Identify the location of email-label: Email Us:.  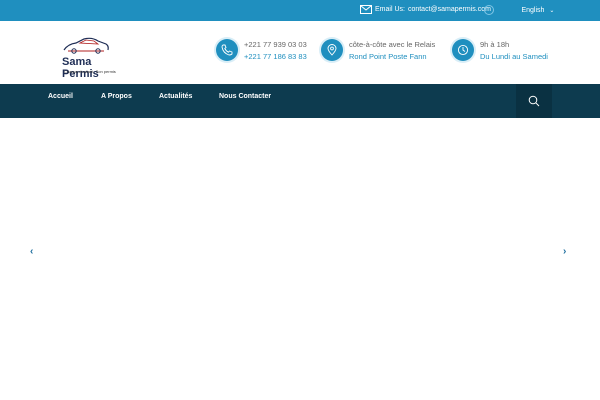
(390, 9).